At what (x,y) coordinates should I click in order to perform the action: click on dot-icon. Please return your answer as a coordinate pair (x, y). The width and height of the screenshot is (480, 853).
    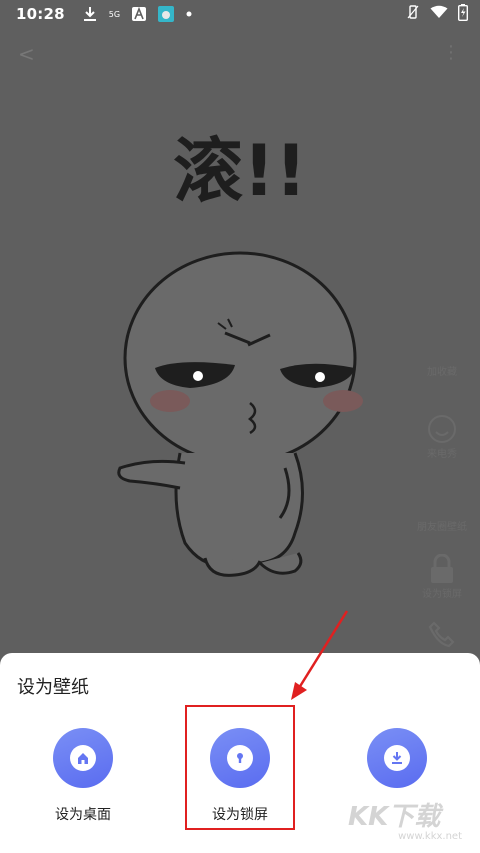
    Looking at the image, I should click on (189, 14).